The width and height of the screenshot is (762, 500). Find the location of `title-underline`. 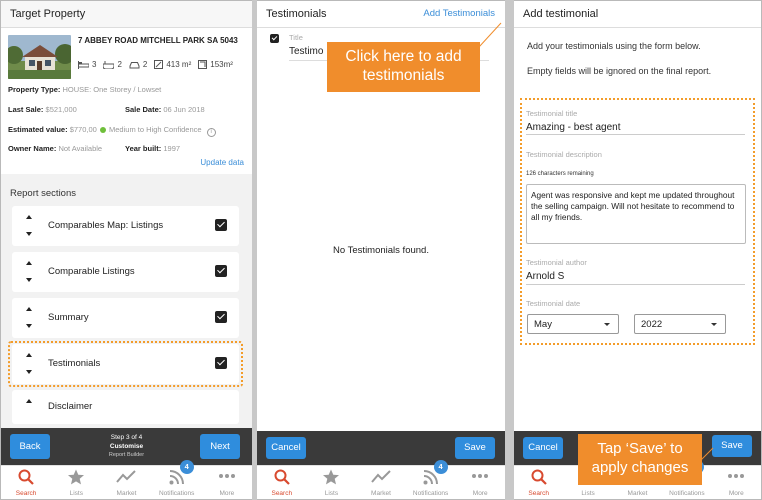

title-underline is located at coordinates (635, 134).